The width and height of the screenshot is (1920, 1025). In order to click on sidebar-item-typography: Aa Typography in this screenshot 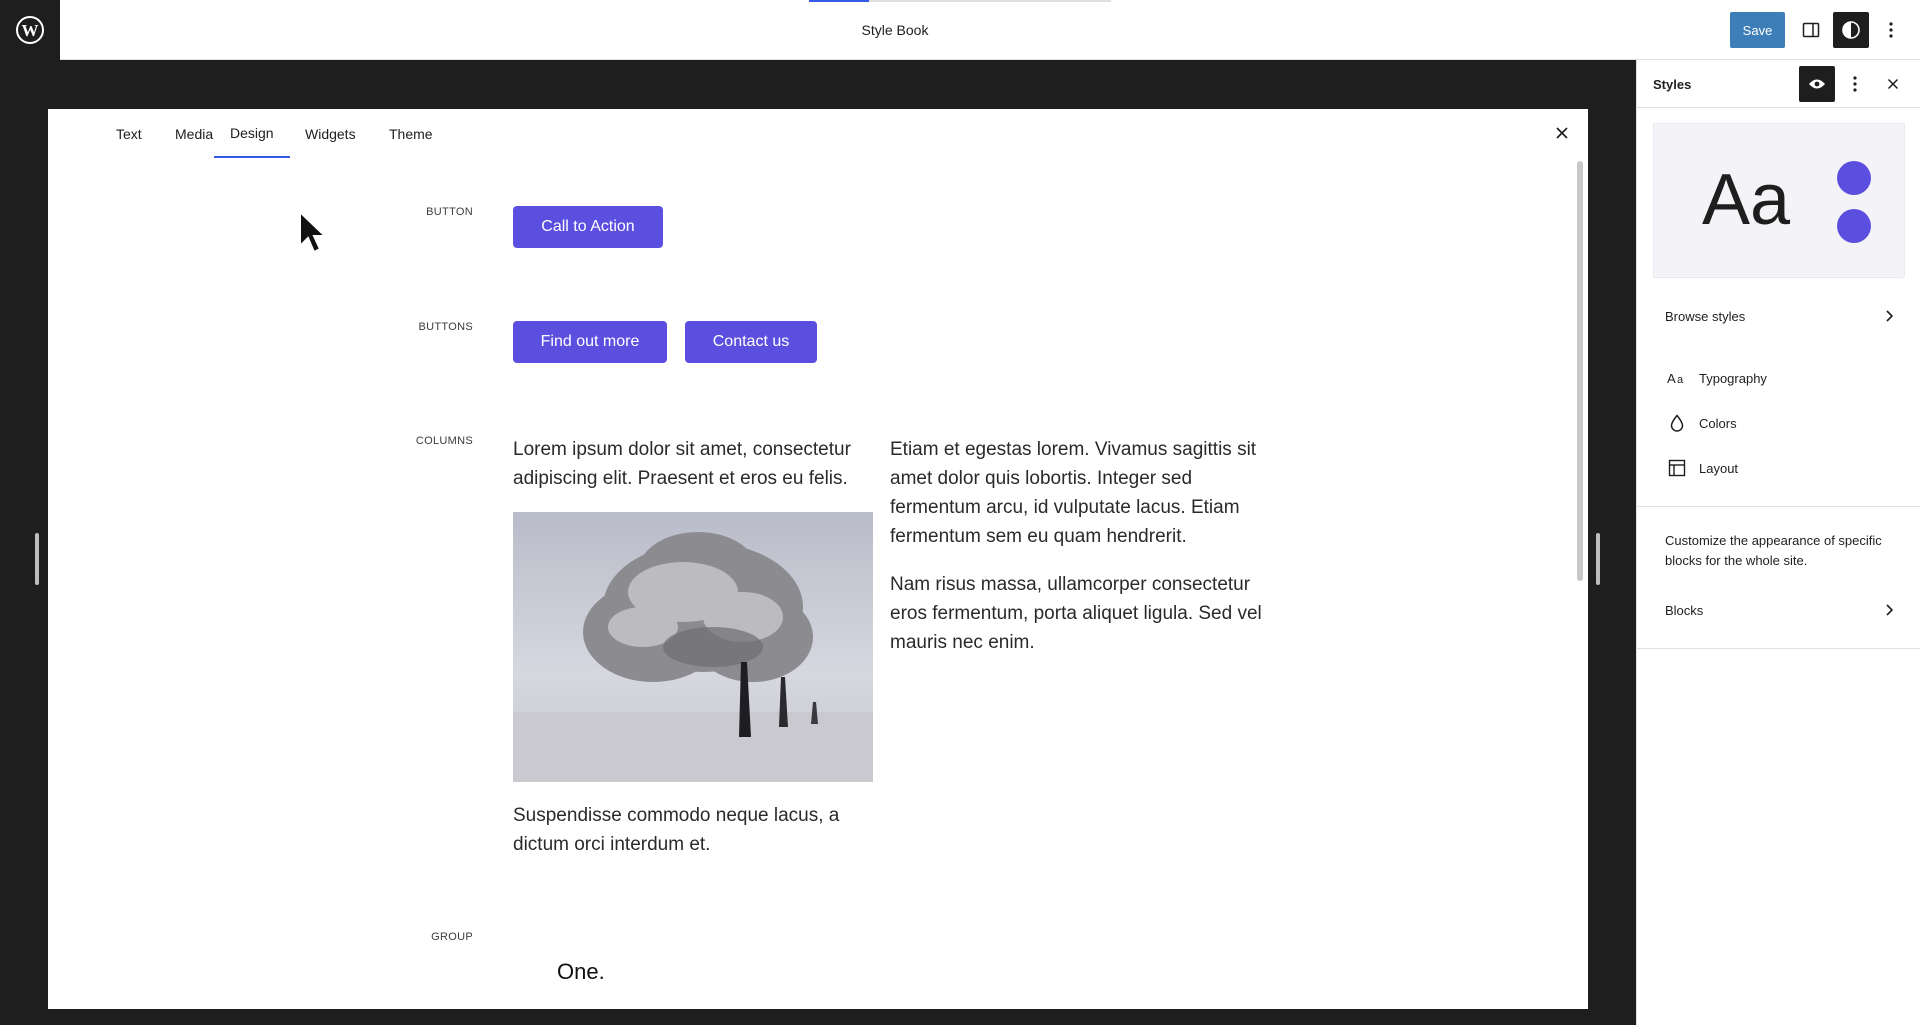, I will do `click(1778, 378)`.